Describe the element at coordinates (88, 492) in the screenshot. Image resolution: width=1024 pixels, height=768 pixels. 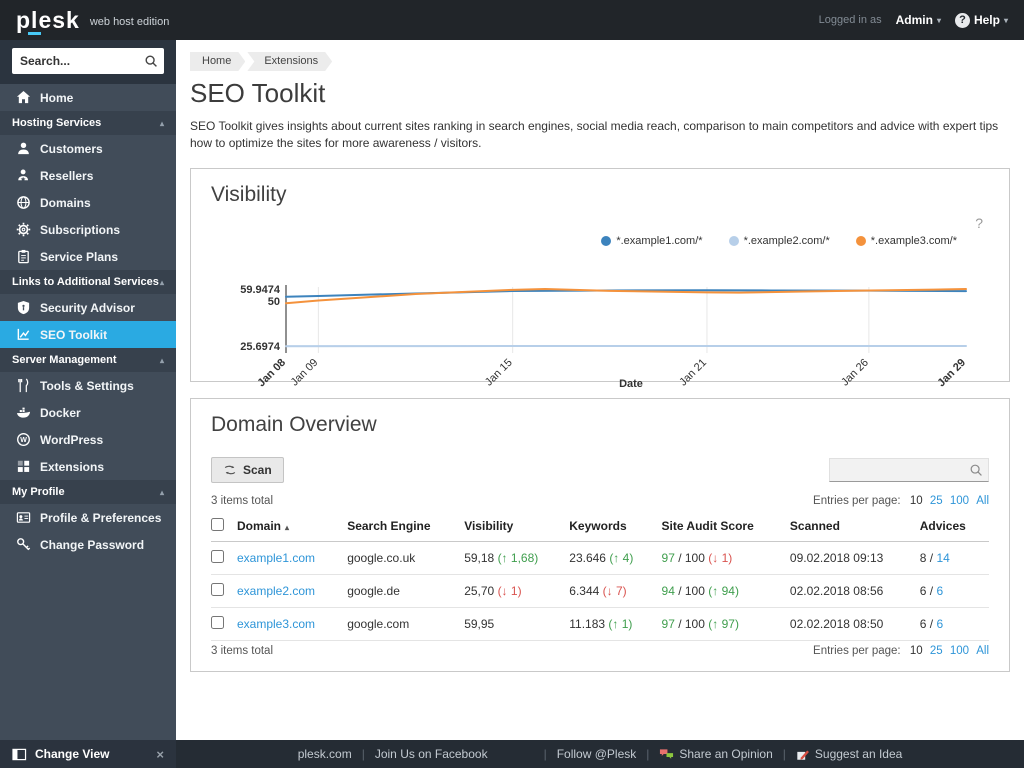
I see `sidebar-section-my-profile: My Profile ▴` at that location.